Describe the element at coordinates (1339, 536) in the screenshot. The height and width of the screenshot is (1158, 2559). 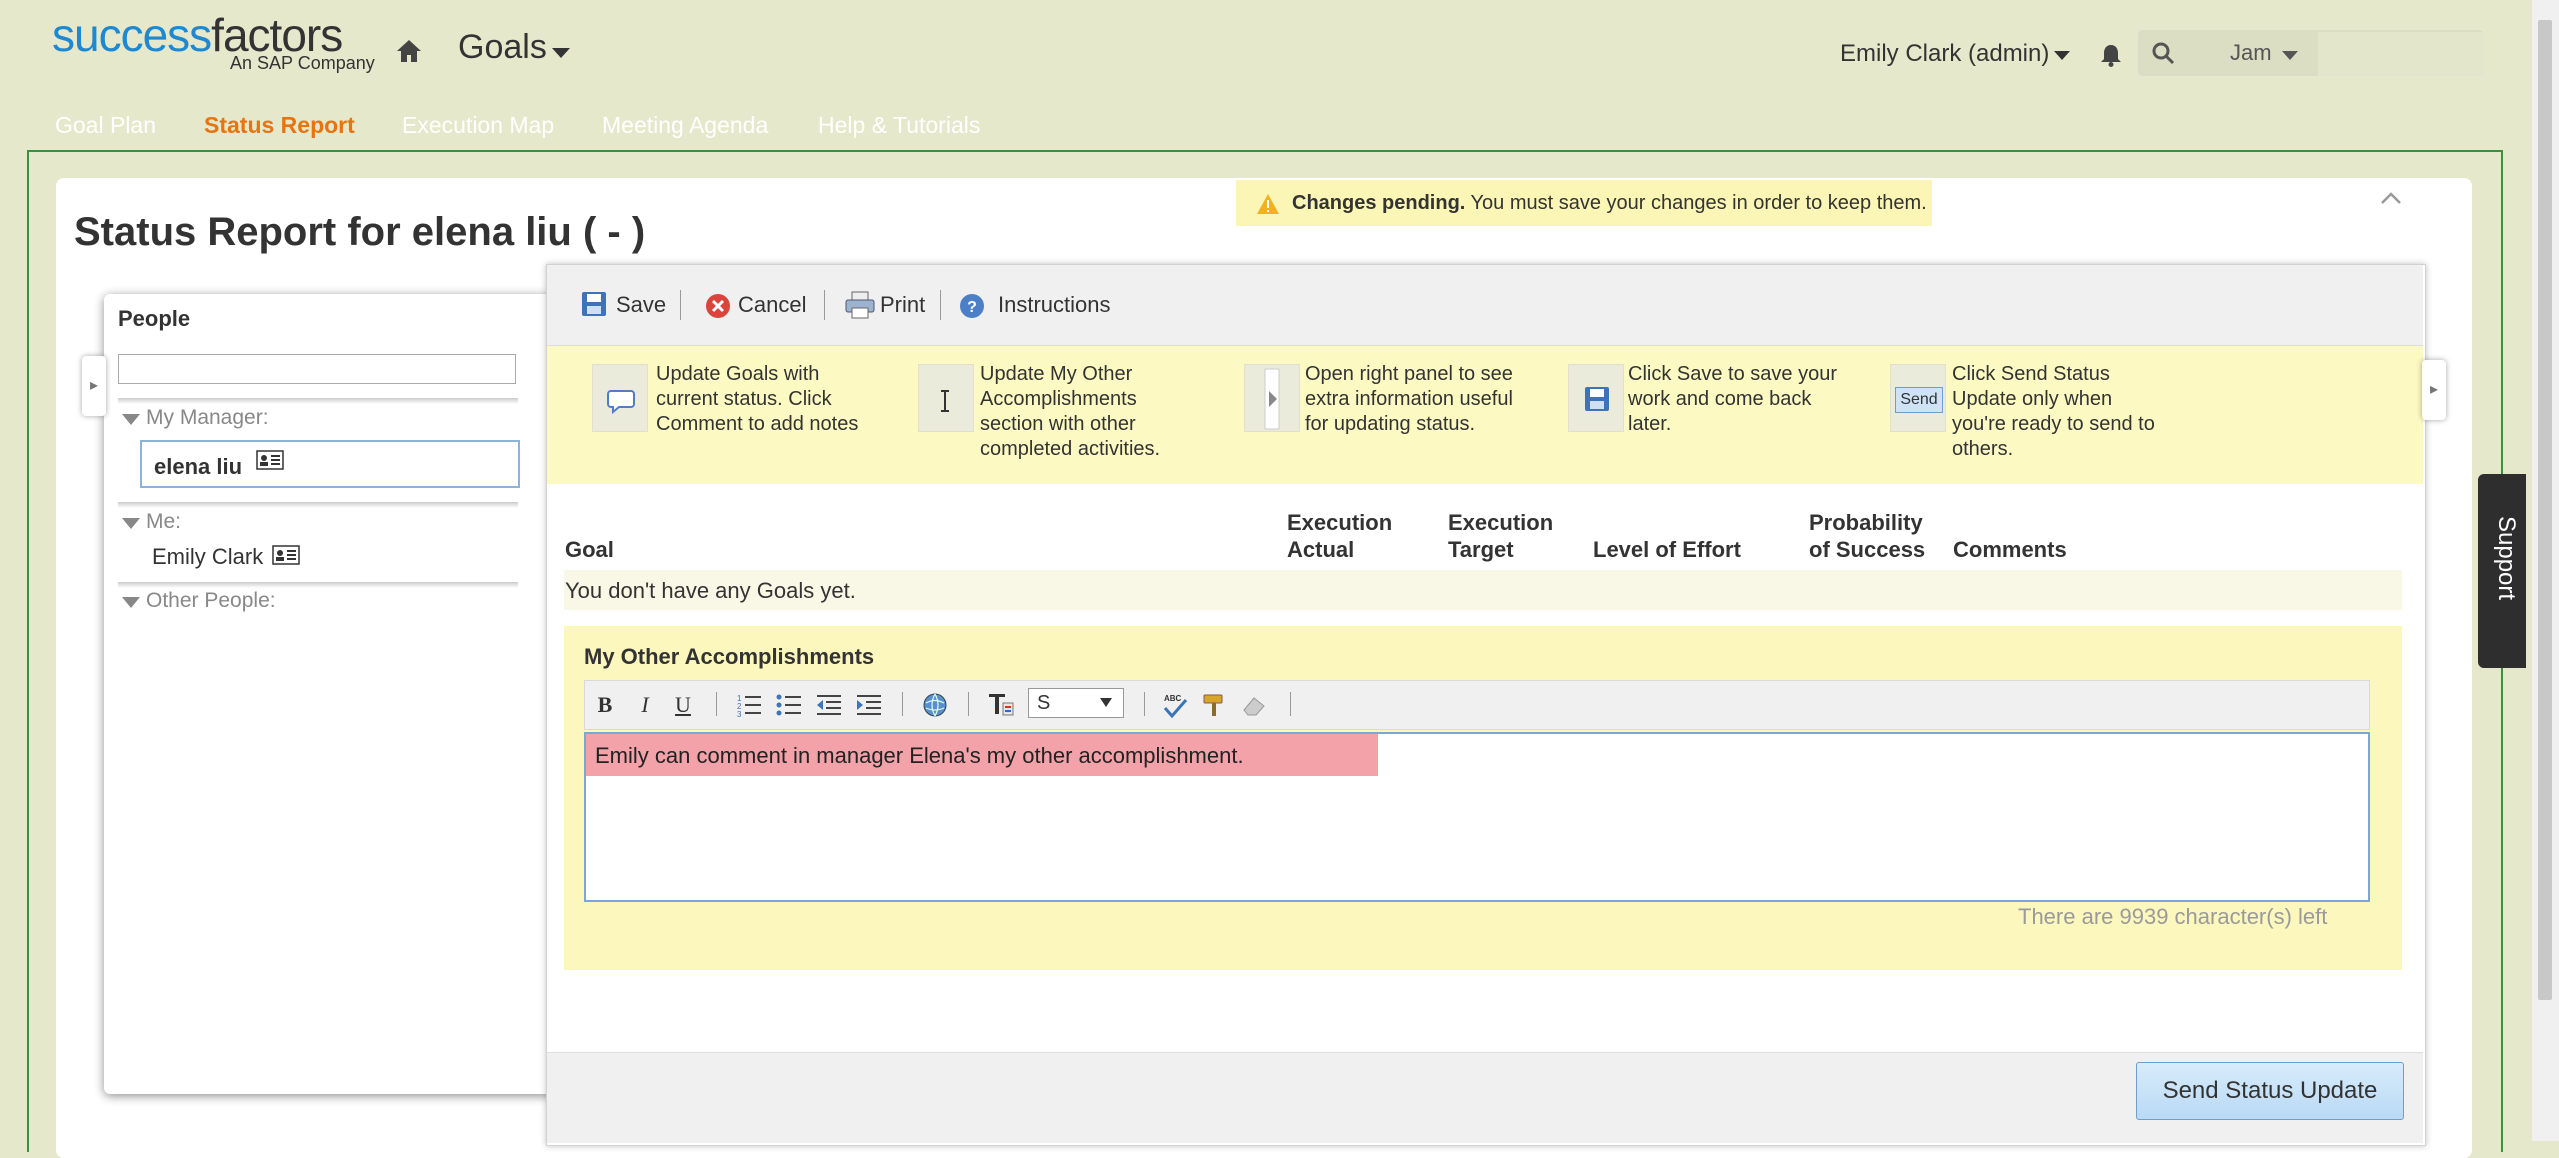
I see `column-execution-actual: Execution Actual` at that location.